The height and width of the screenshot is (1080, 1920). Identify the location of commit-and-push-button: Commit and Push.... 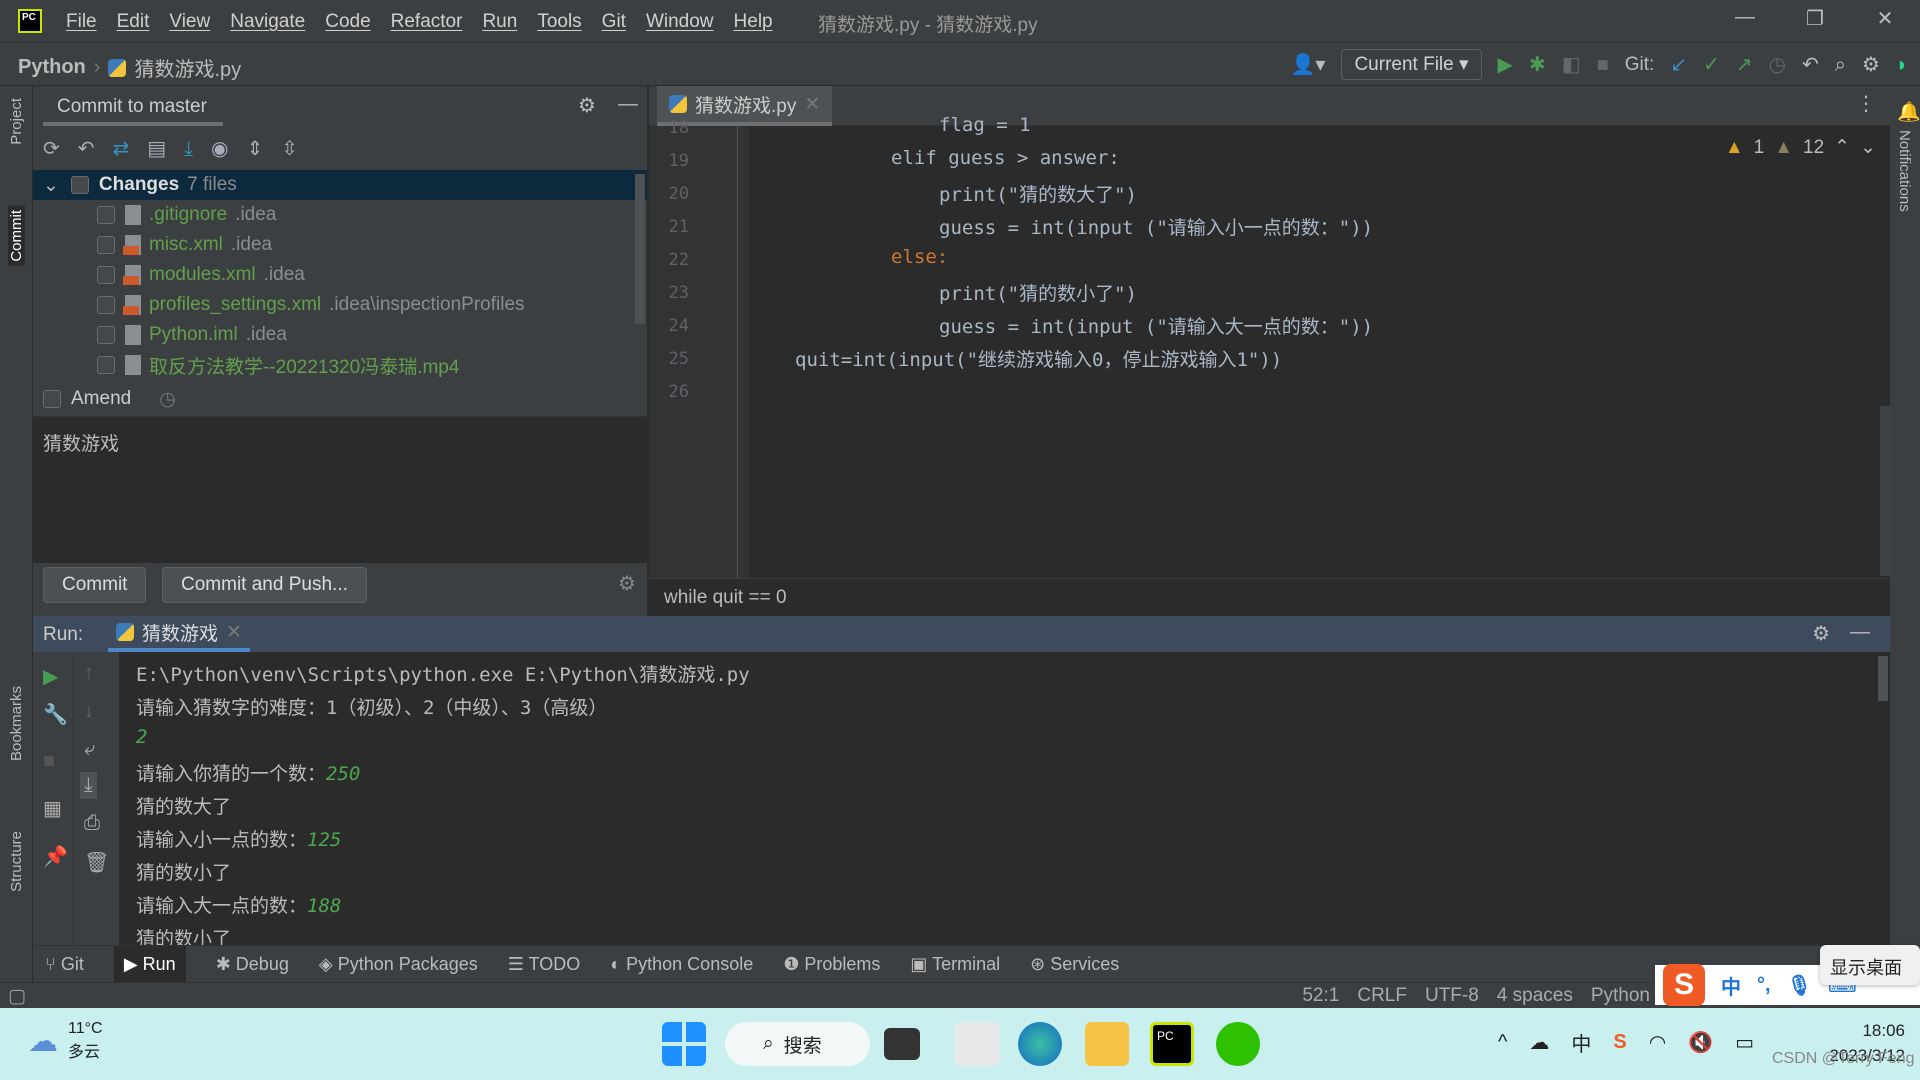
(264, 585).